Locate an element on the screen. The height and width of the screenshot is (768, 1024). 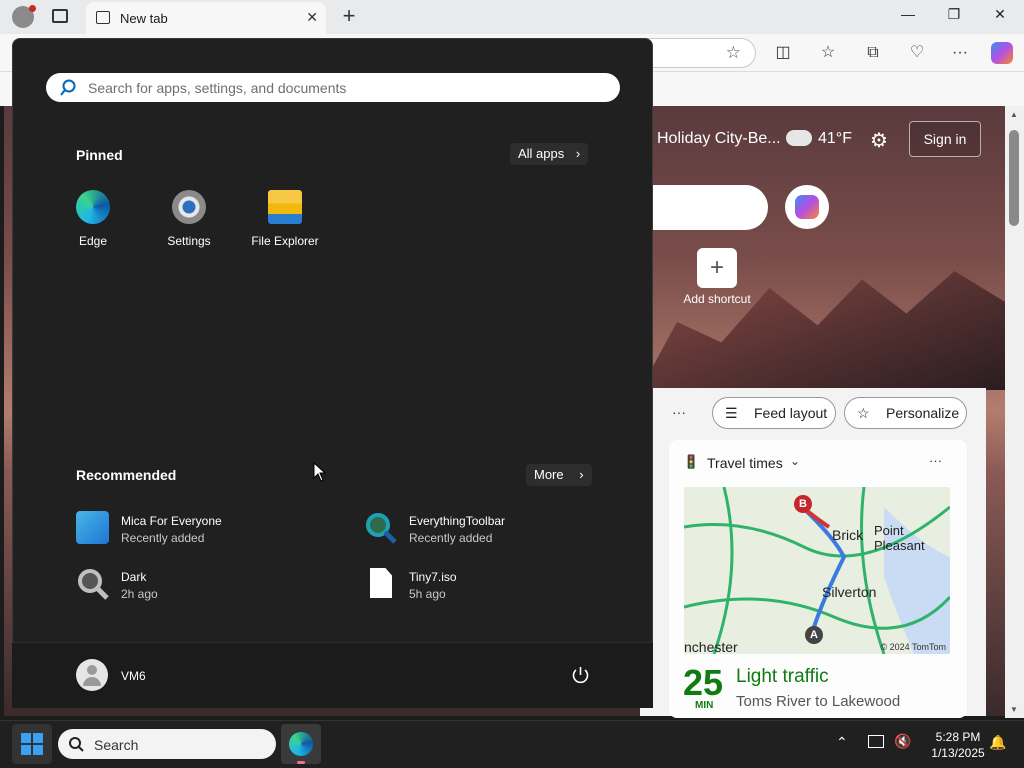
chevron-right-icon: › is located at coordinates (581, 474).